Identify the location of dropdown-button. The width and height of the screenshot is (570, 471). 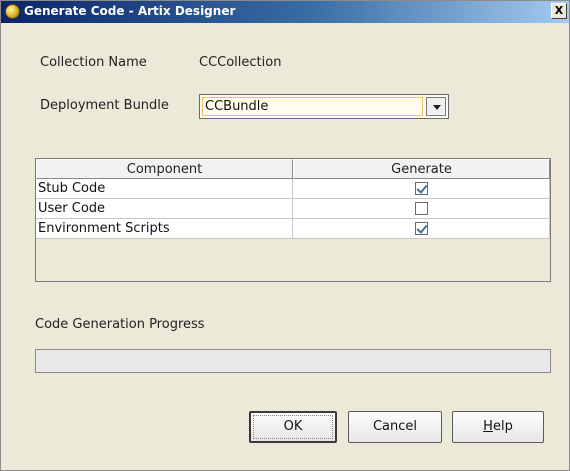
(436, 106).